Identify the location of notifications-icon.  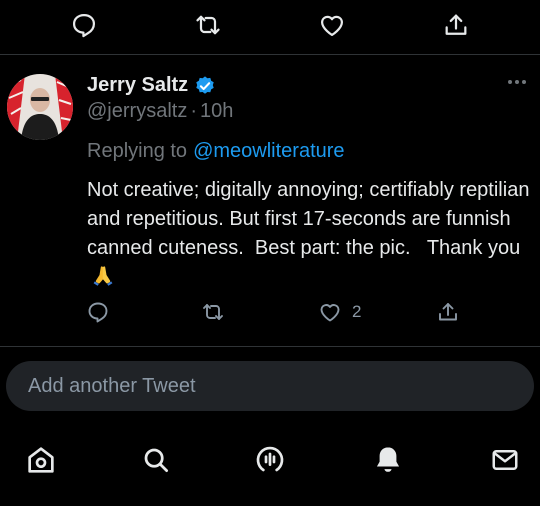
(388, 459).